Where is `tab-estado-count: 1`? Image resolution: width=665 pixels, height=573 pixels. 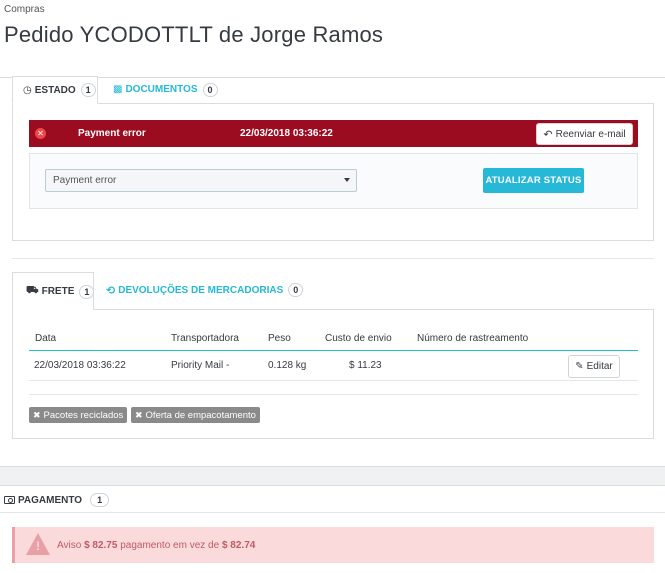 tab-estado-count: 1 is located at coordinates (88, 90).